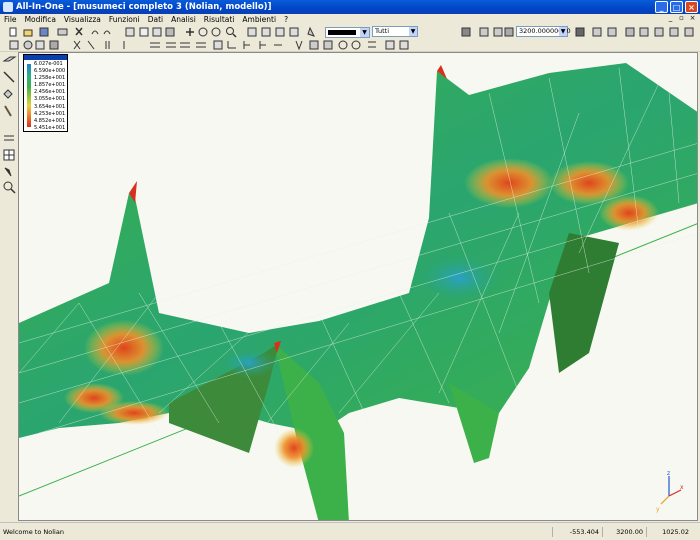 Image resolution: width=700 pixels, height=540 pixels. I want to click on legend-value: 5.451e+001, so click(50, 127).